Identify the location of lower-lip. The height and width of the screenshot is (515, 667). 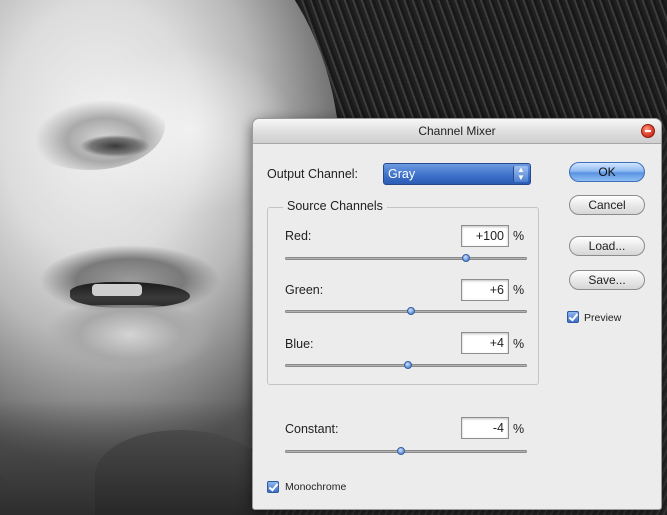
(130, 345).